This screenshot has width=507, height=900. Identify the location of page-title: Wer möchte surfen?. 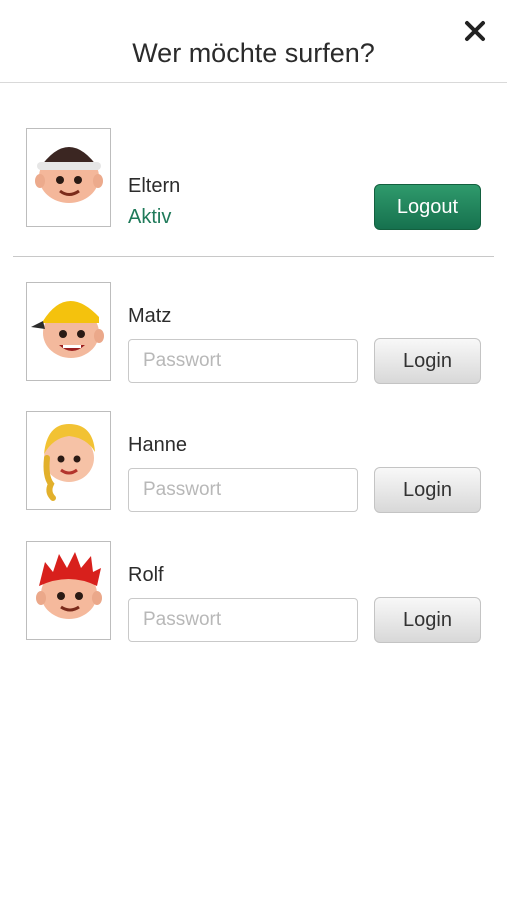
(253, 53).